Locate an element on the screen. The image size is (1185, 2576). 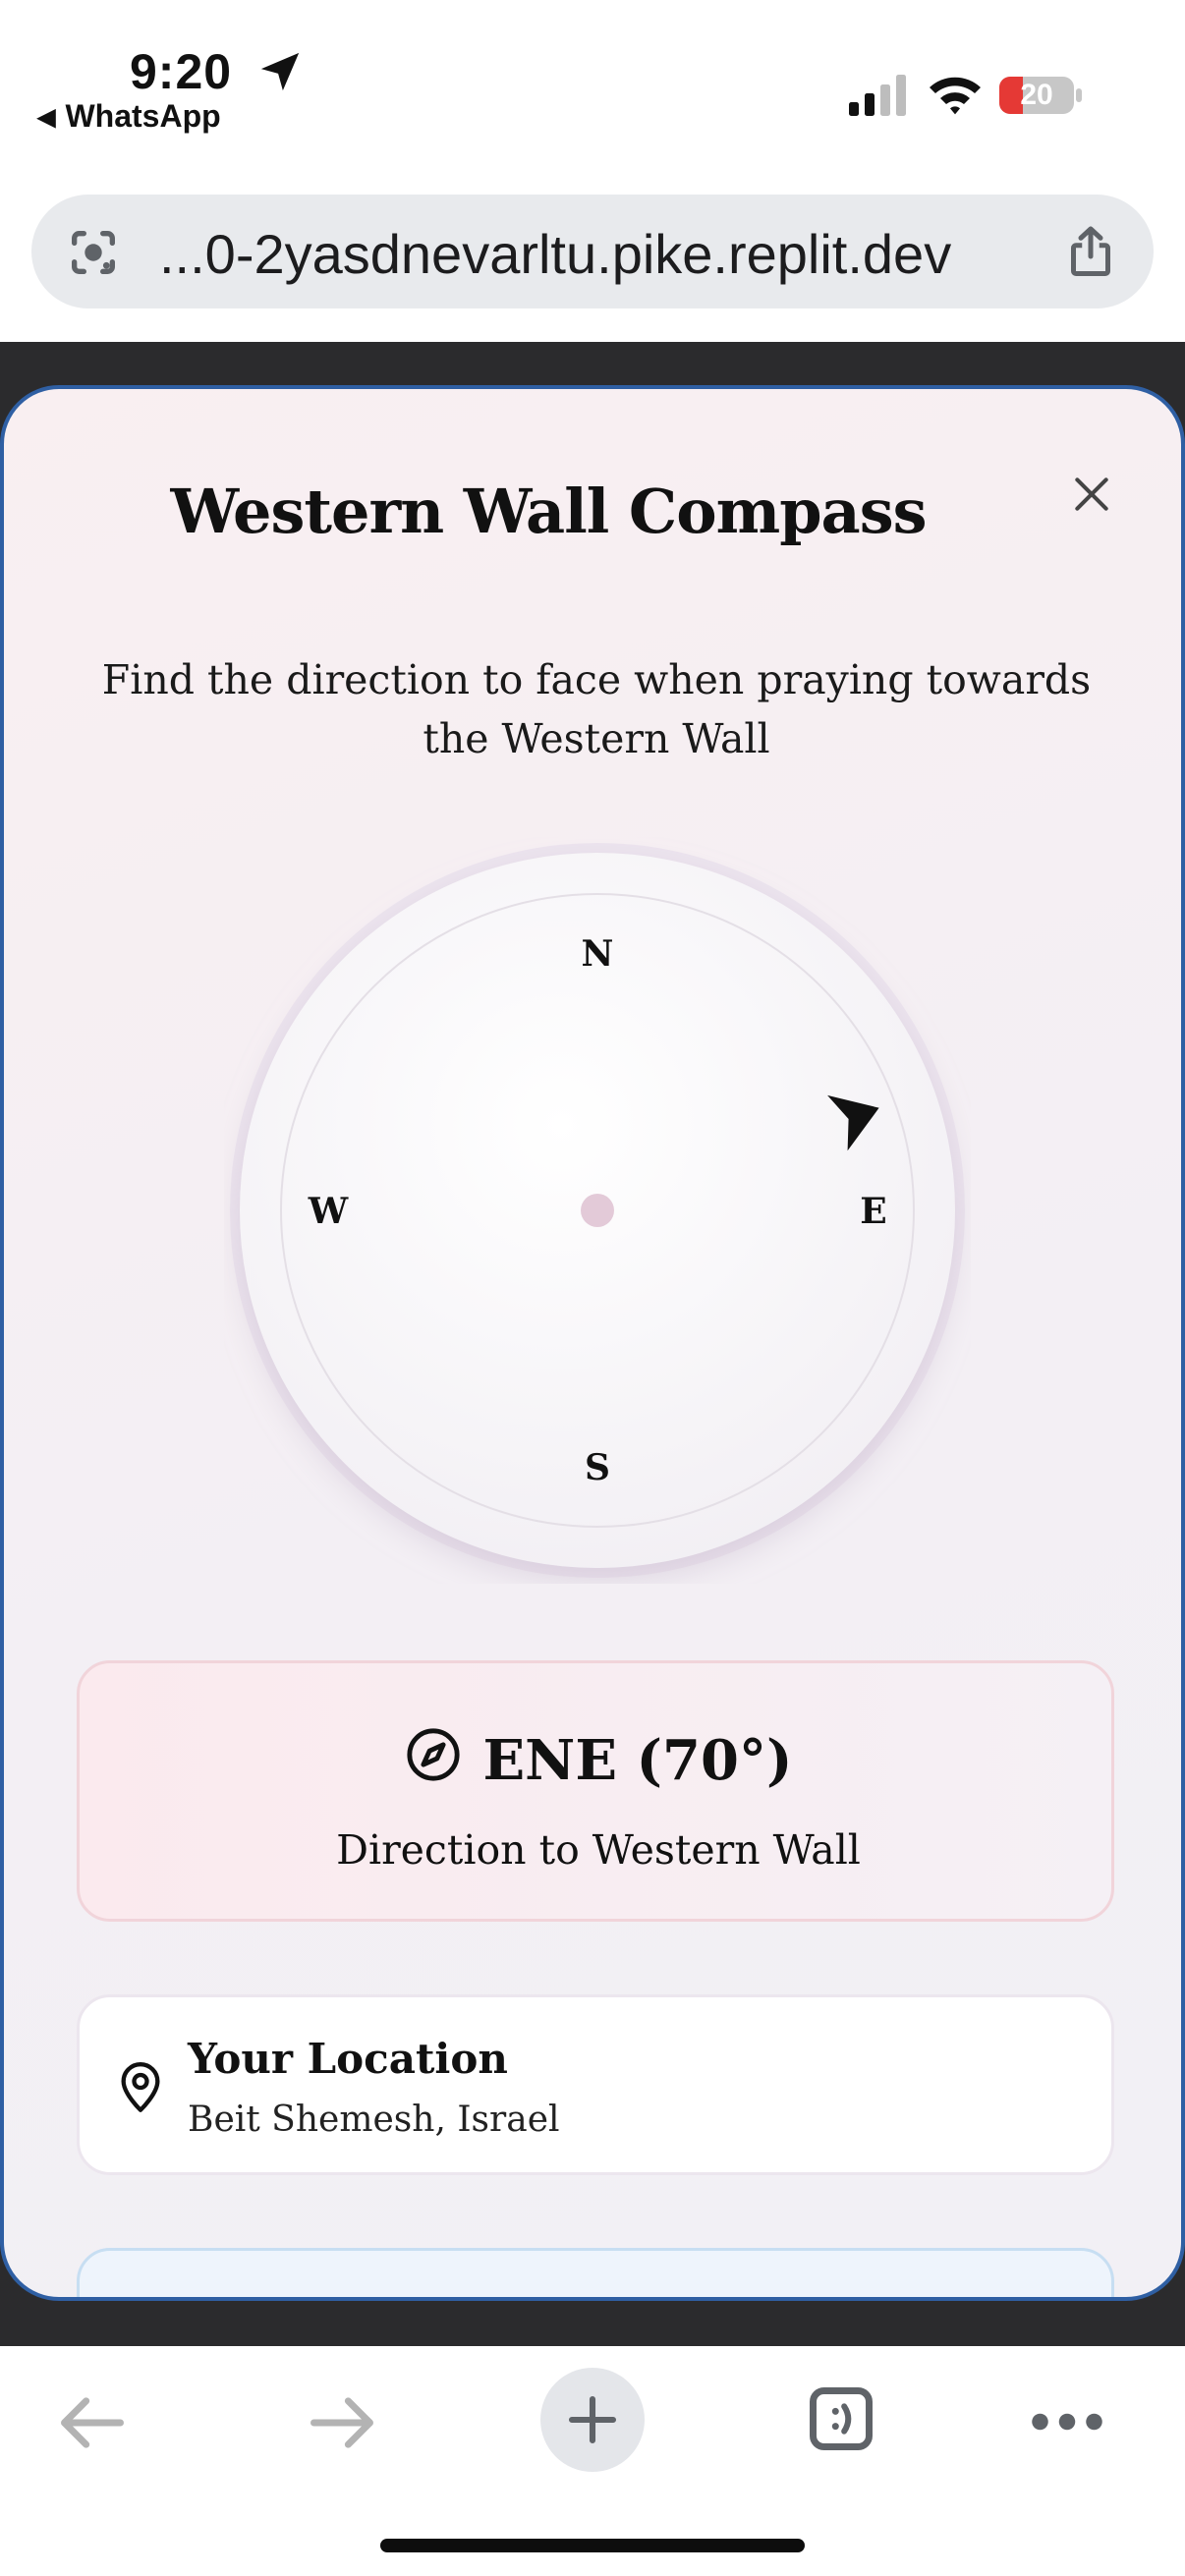
plus-icon is located at coordinates (592, 2419).